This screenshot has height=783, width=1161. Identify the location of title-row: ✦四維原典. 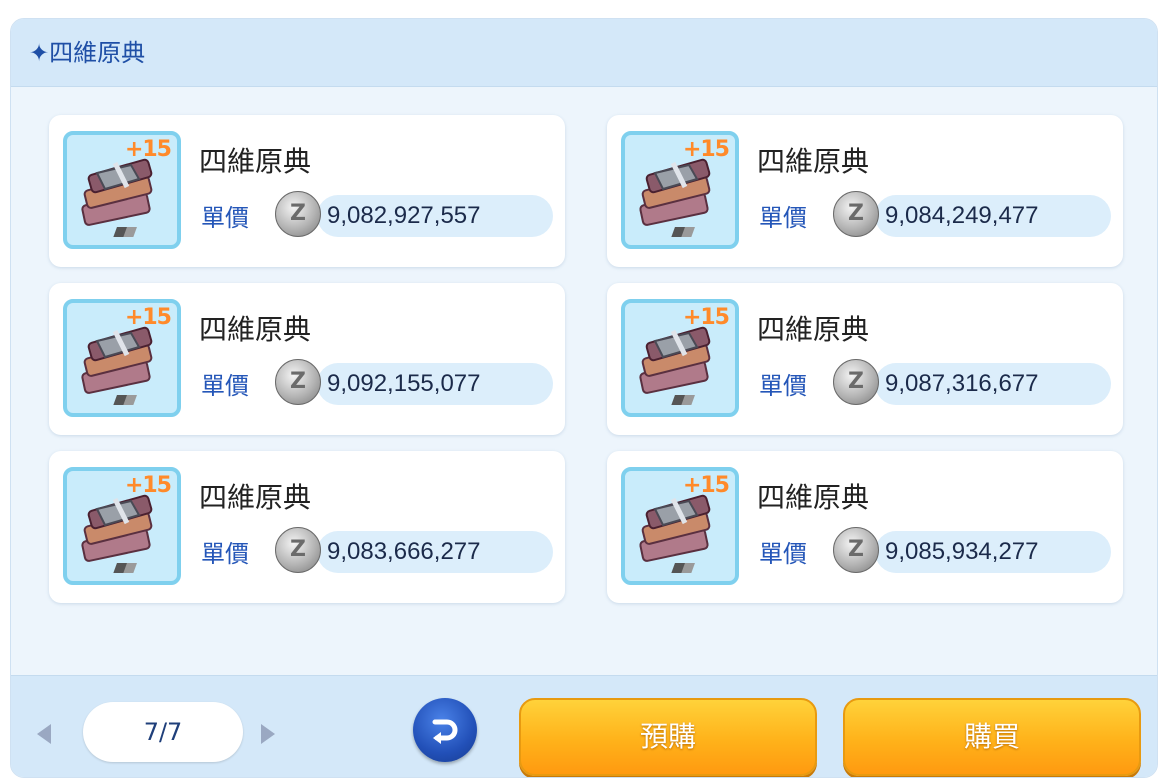
(87, 53).